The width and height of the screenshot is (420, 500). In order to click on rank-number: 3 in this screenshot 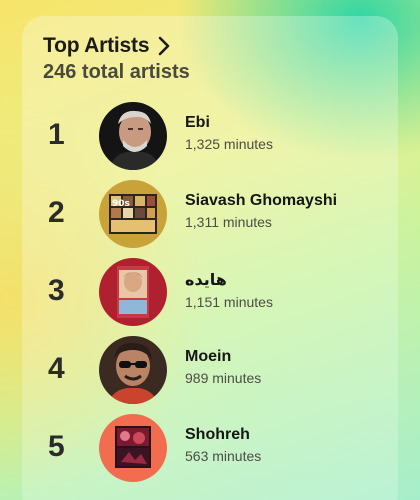, I will do `click(56, 290)`.